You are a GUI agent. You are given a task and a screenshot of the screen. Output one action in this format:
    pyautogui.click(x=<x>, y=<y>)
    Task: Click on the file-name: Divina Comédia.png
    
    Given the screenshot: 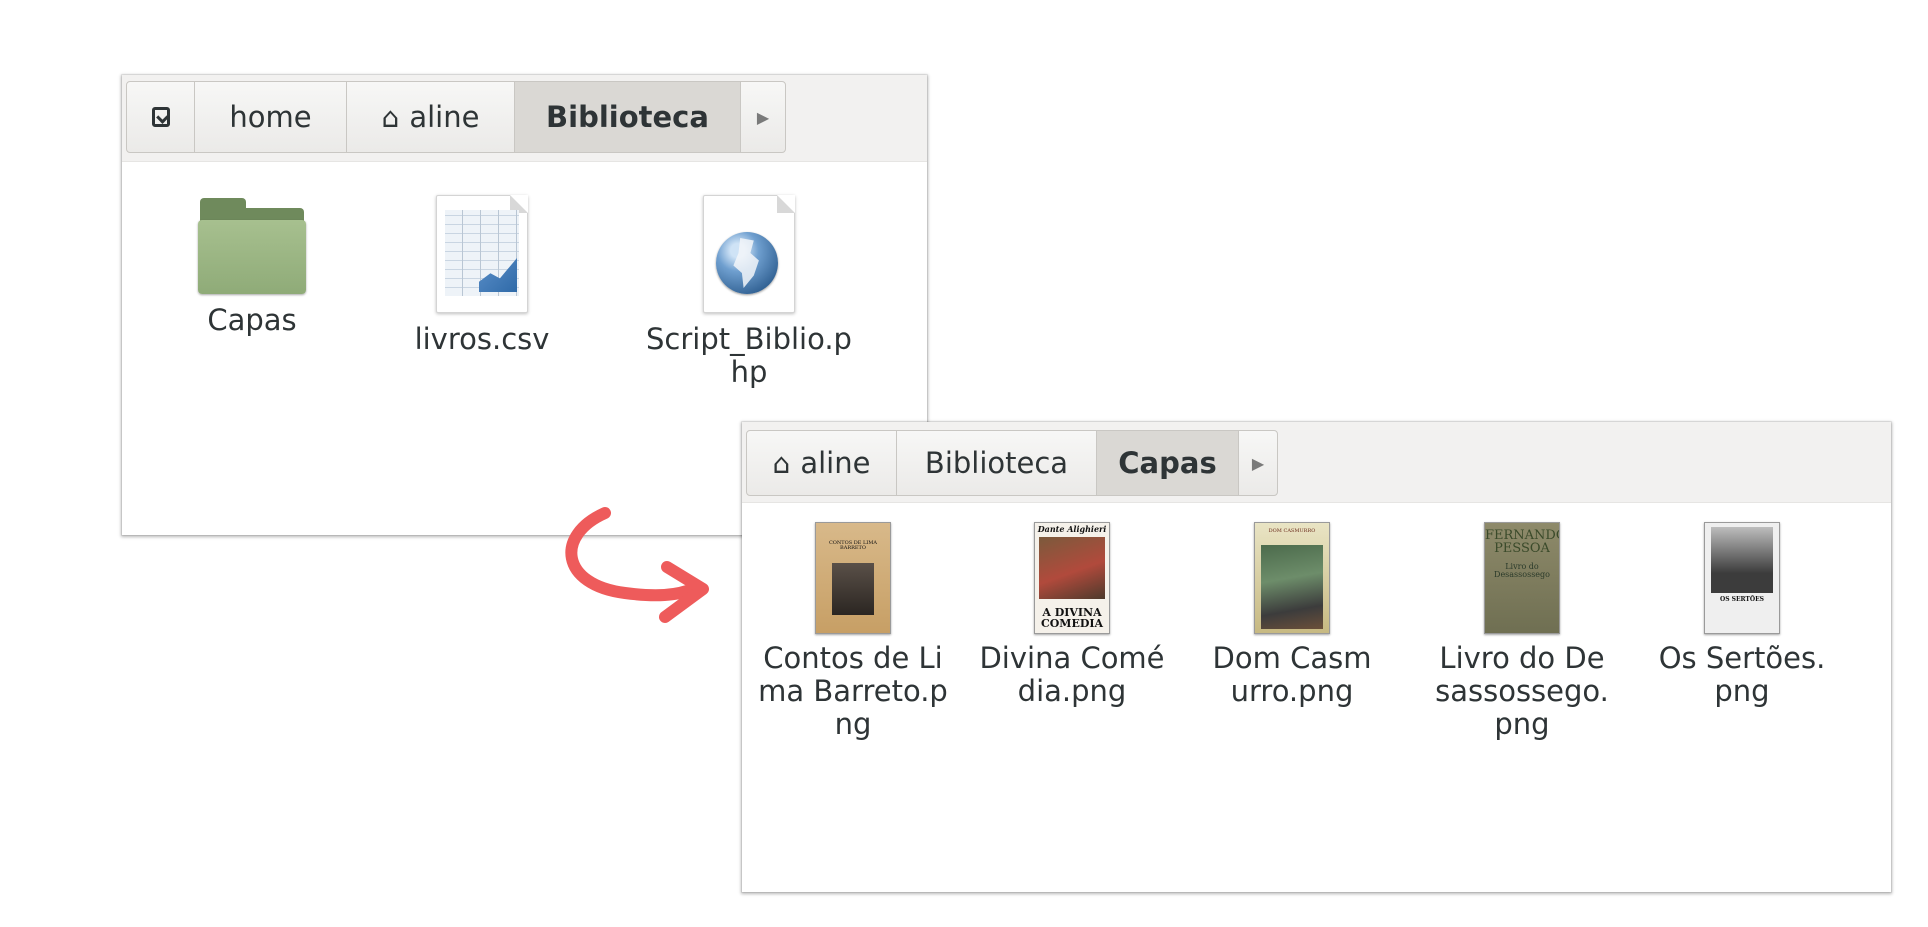 What is the action you would take?
    pyautogui.click(x=1072, y=674)
    